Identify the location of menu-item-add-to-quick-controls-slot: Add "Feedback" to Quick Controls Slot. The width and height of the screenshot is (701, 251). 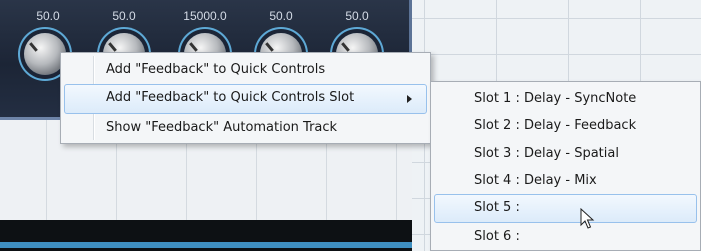
(245, 99).